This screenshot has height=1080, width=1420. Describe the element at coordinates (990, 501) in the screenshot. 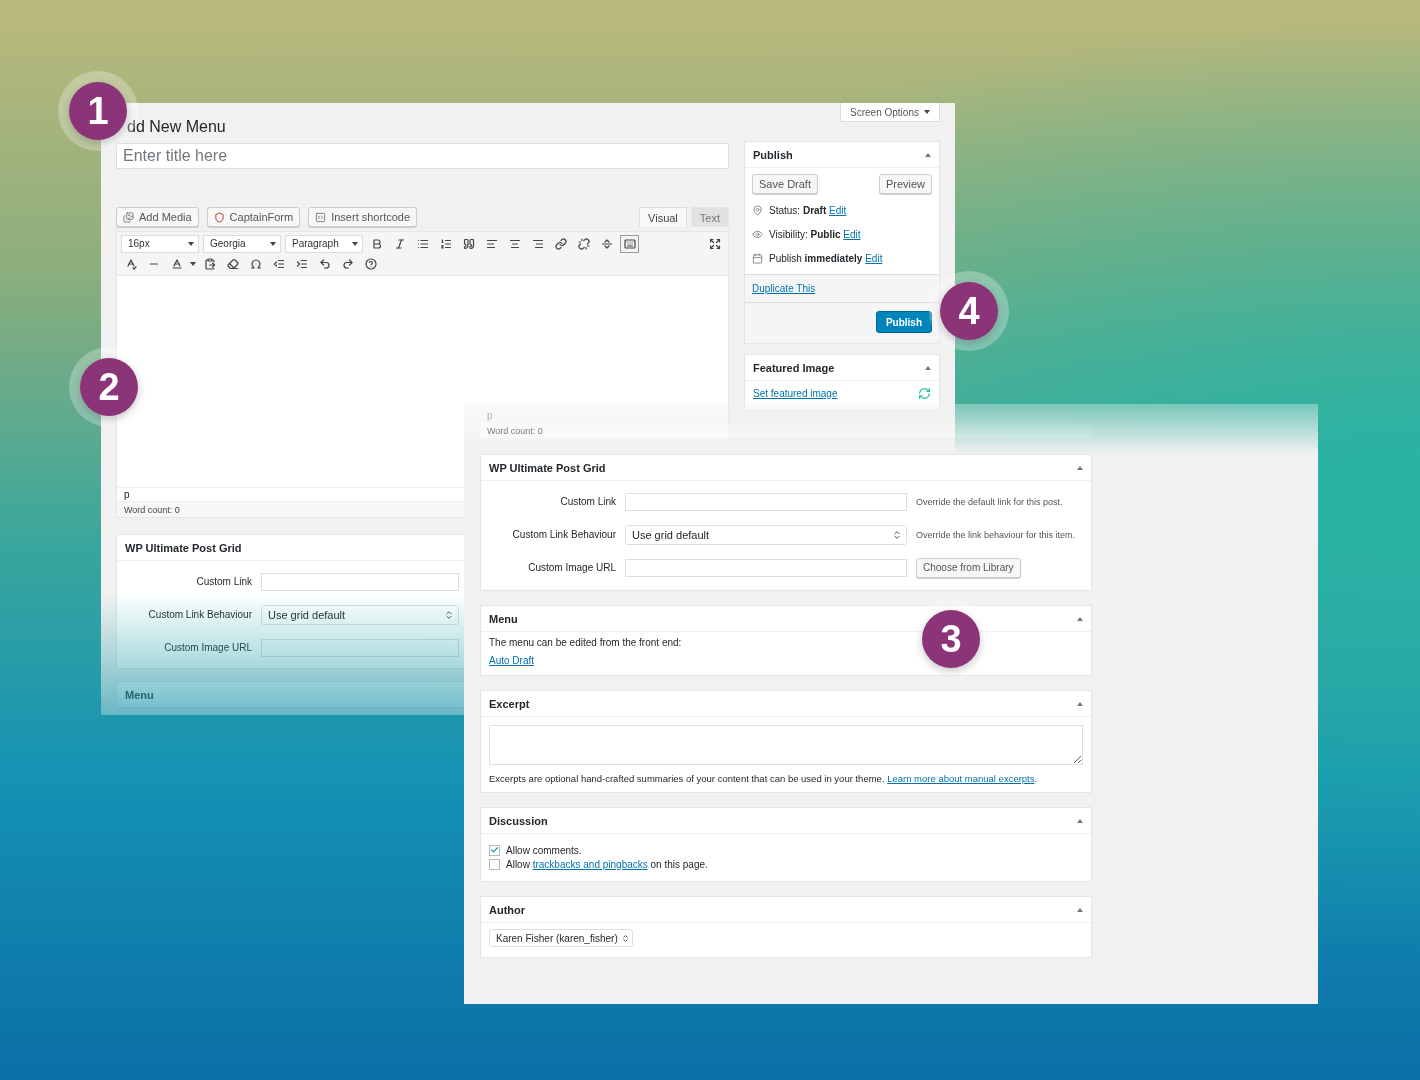

I see `field-hint: Override the default link for this post.` at that location.